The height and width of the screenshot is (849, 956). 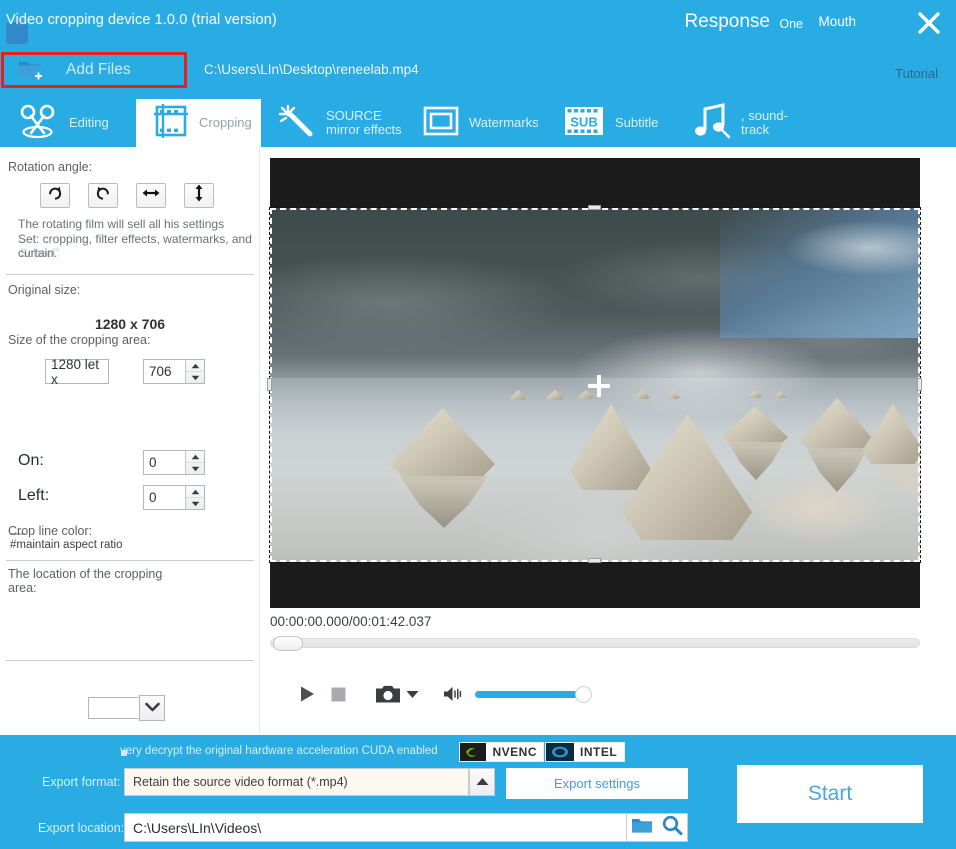 What do you see at coordinates (597, 783) in the screenshot?
I see `export-settings-button: Export settings` at bounding box center [597, 783].